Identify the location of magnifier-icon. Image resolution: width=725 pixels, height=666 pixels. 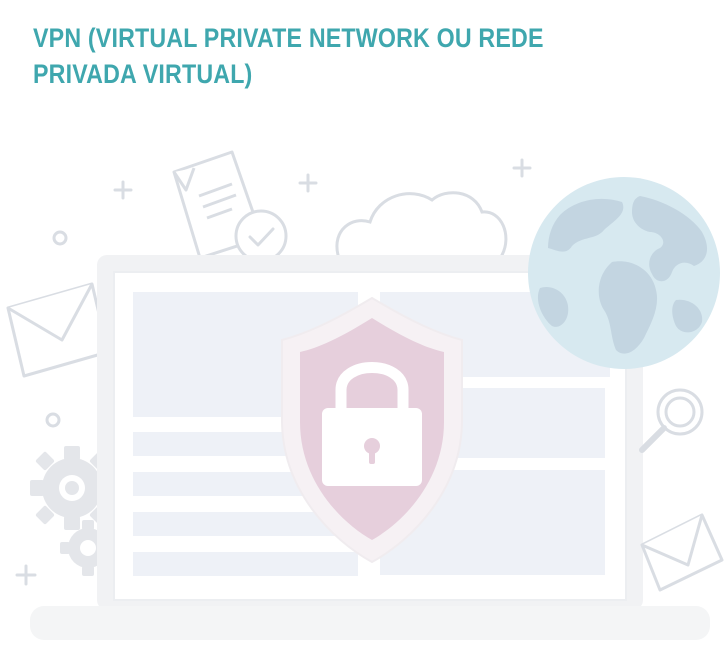
(671, 420).